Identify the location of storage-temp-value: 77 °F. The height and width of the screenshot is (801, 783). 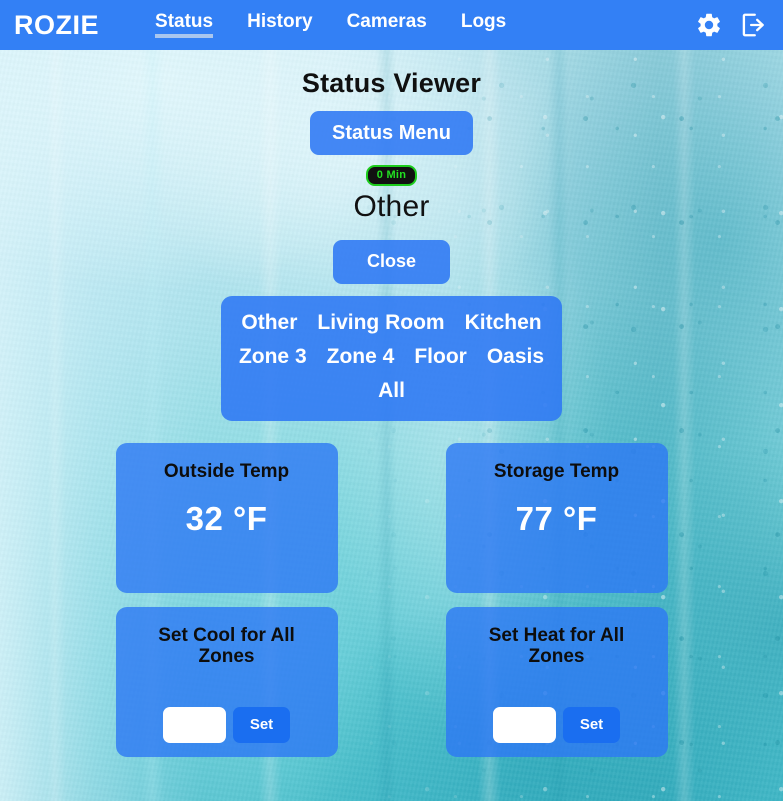
(556, 518).